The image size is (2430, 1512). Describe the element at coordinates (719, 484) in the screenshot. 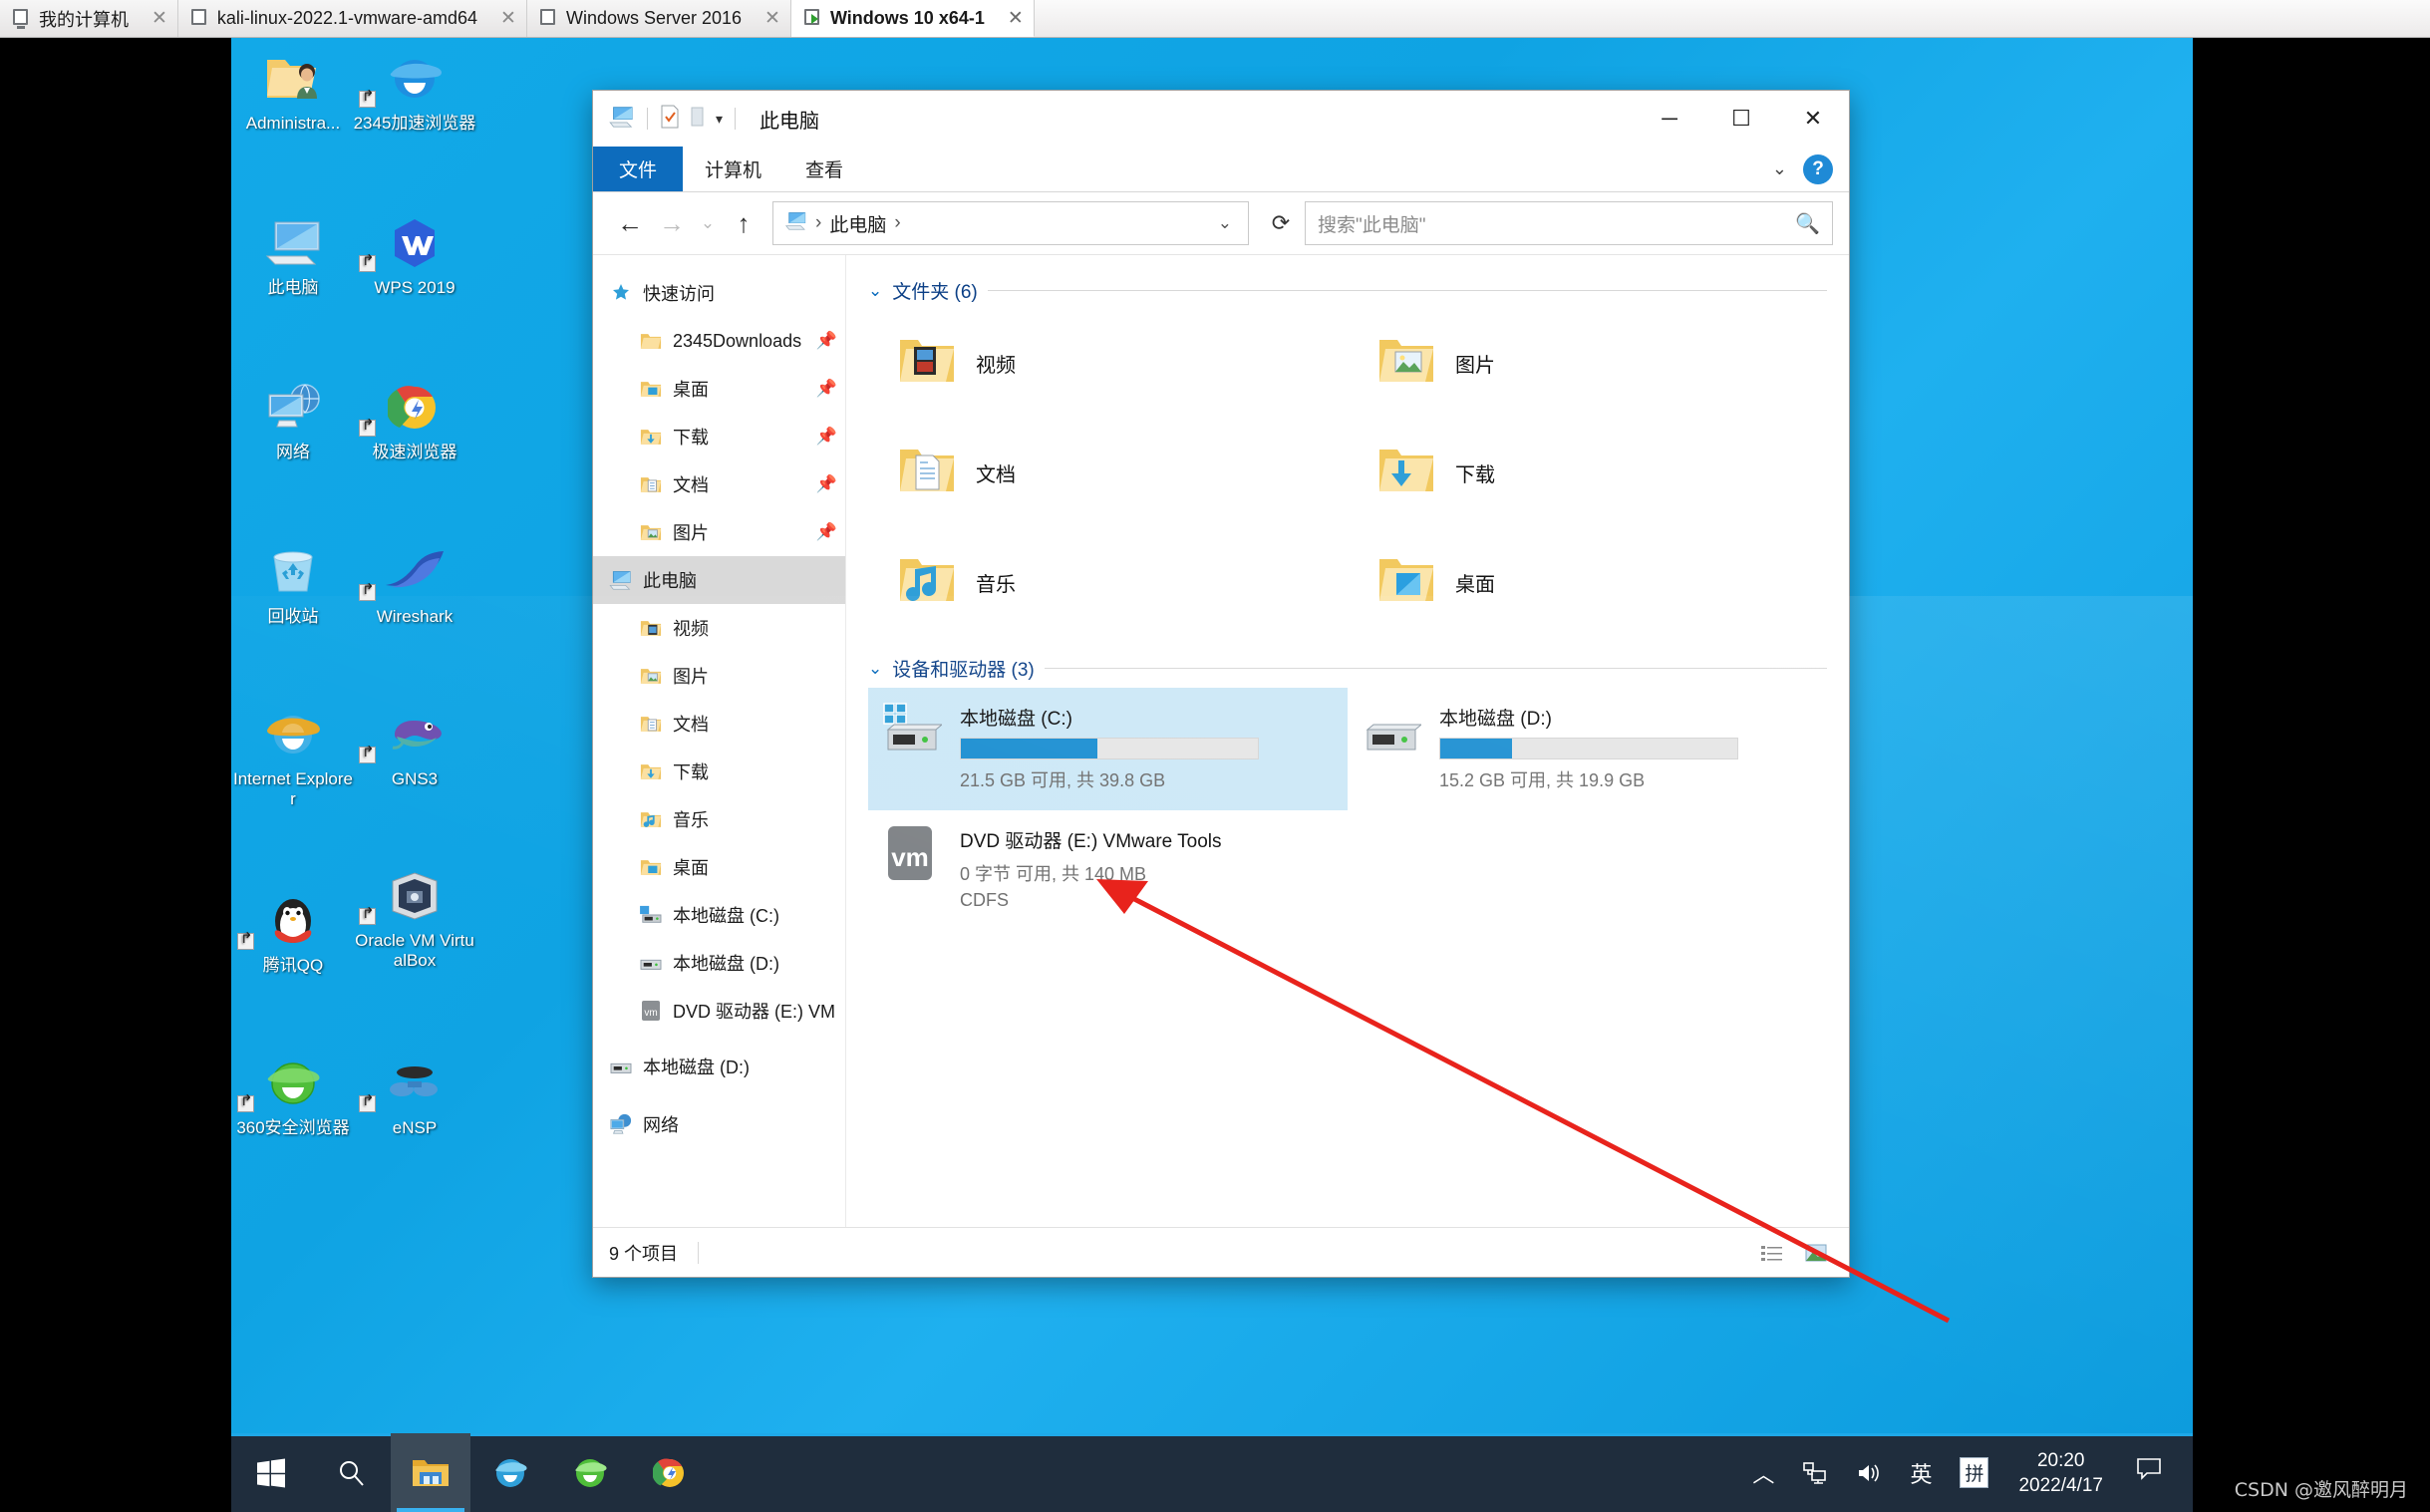

I see `sidebar-item-documents: 文档 📌` at that location.